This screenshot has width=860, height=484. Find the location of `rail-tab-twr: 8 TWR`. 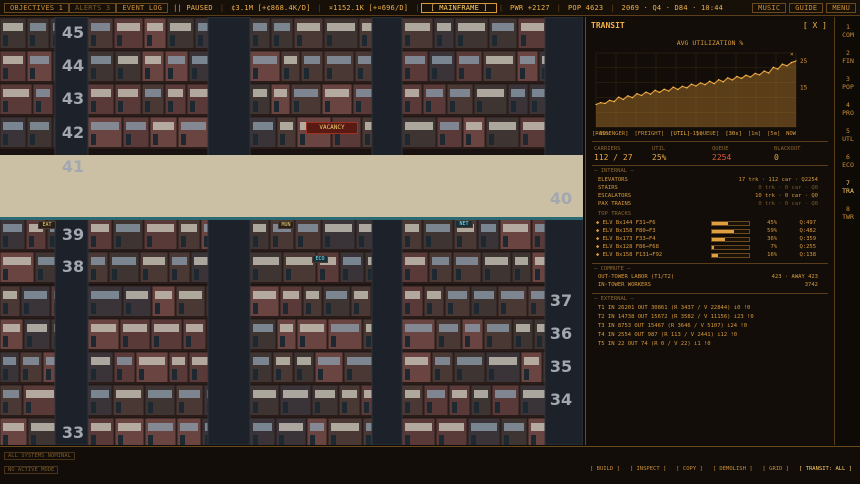

rail-tab-twr: 8 TWR is located at coordinates (847, 213).